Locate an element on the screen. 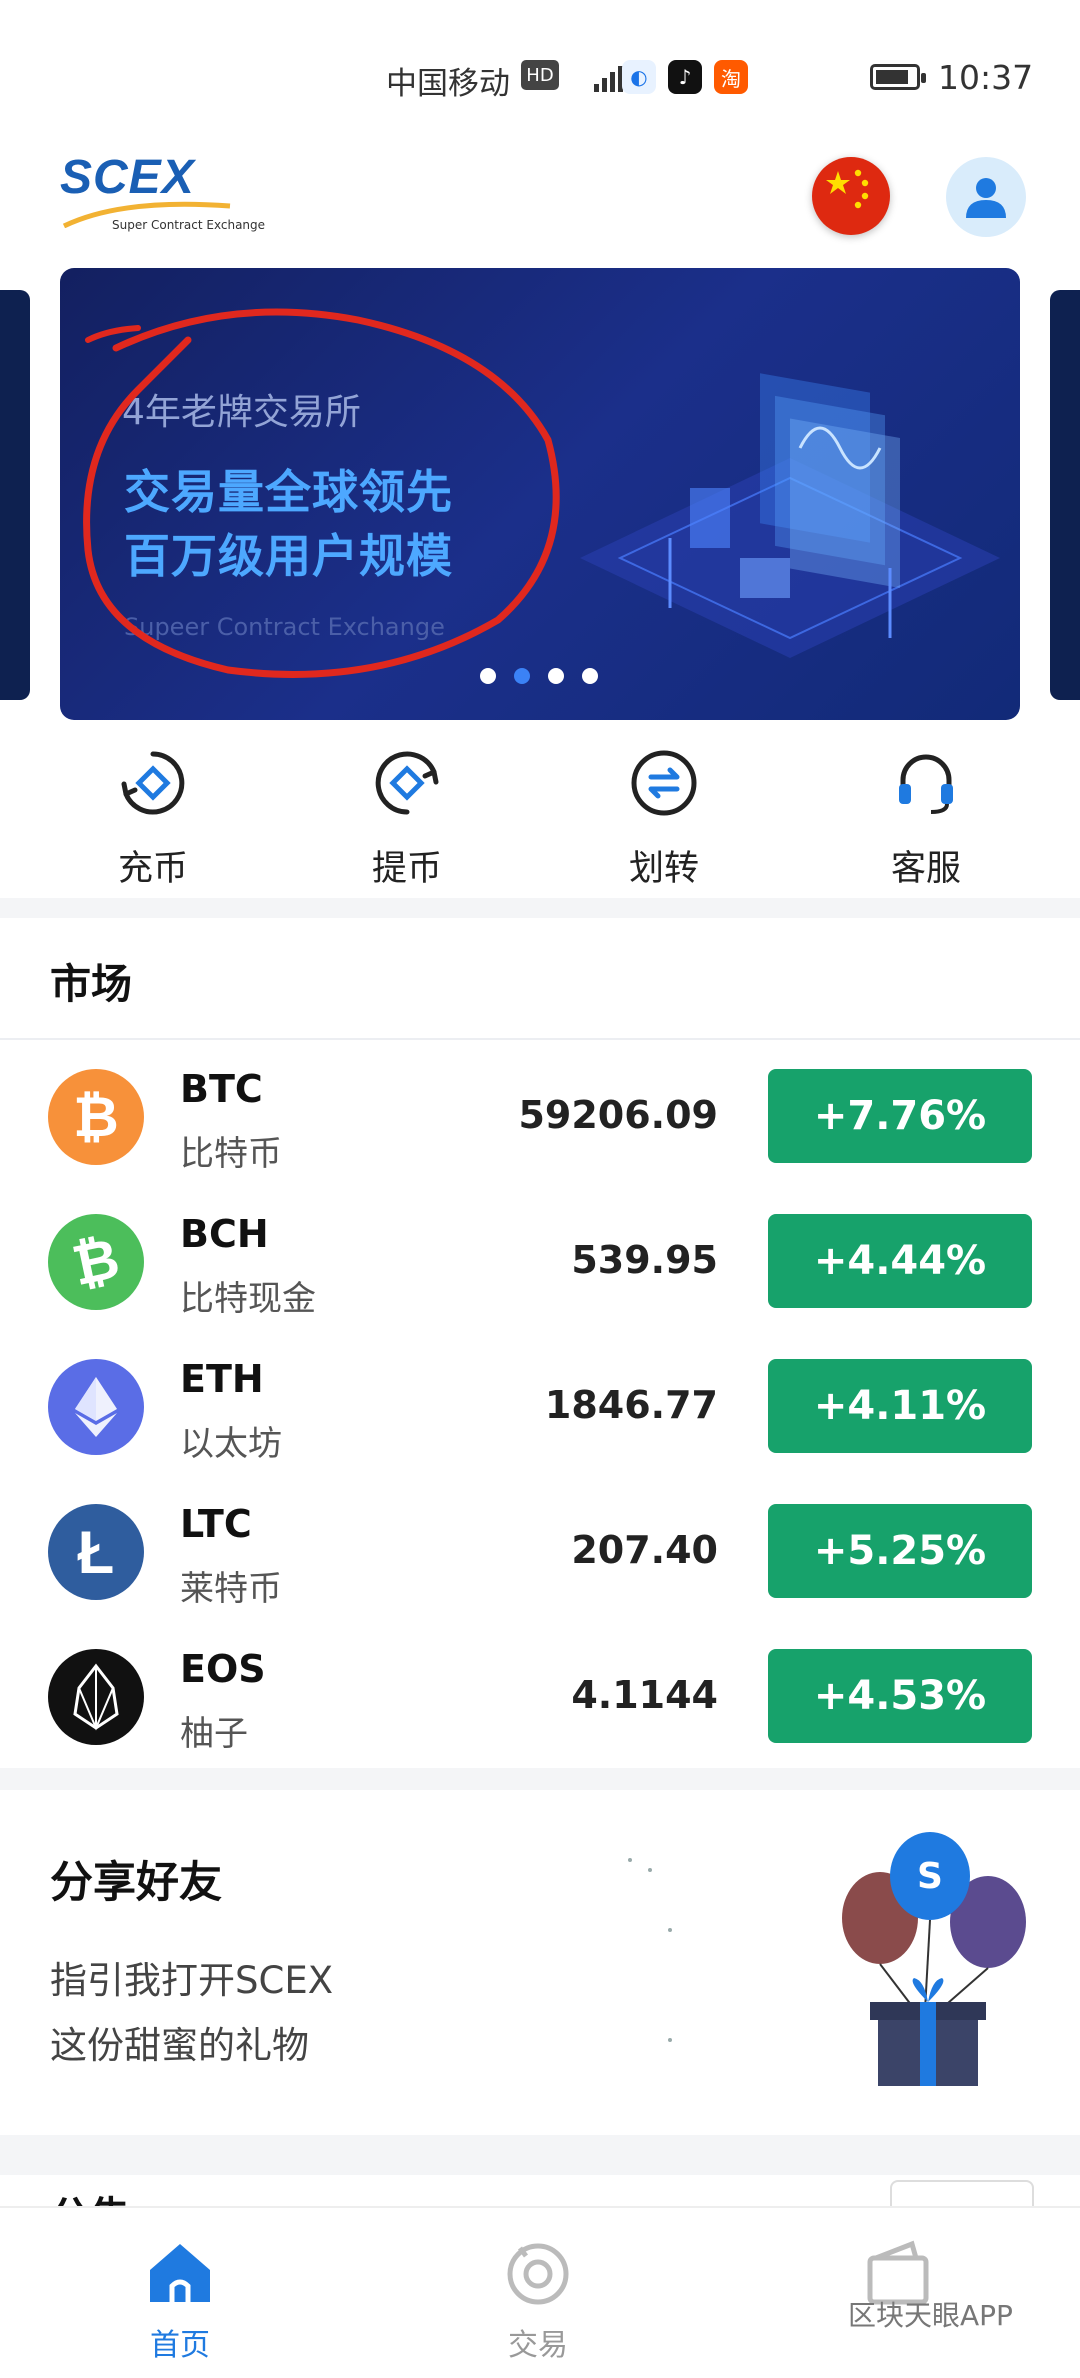 The image size is (1080, 2378). banner-dot-active is located at coordinates (522, 676).